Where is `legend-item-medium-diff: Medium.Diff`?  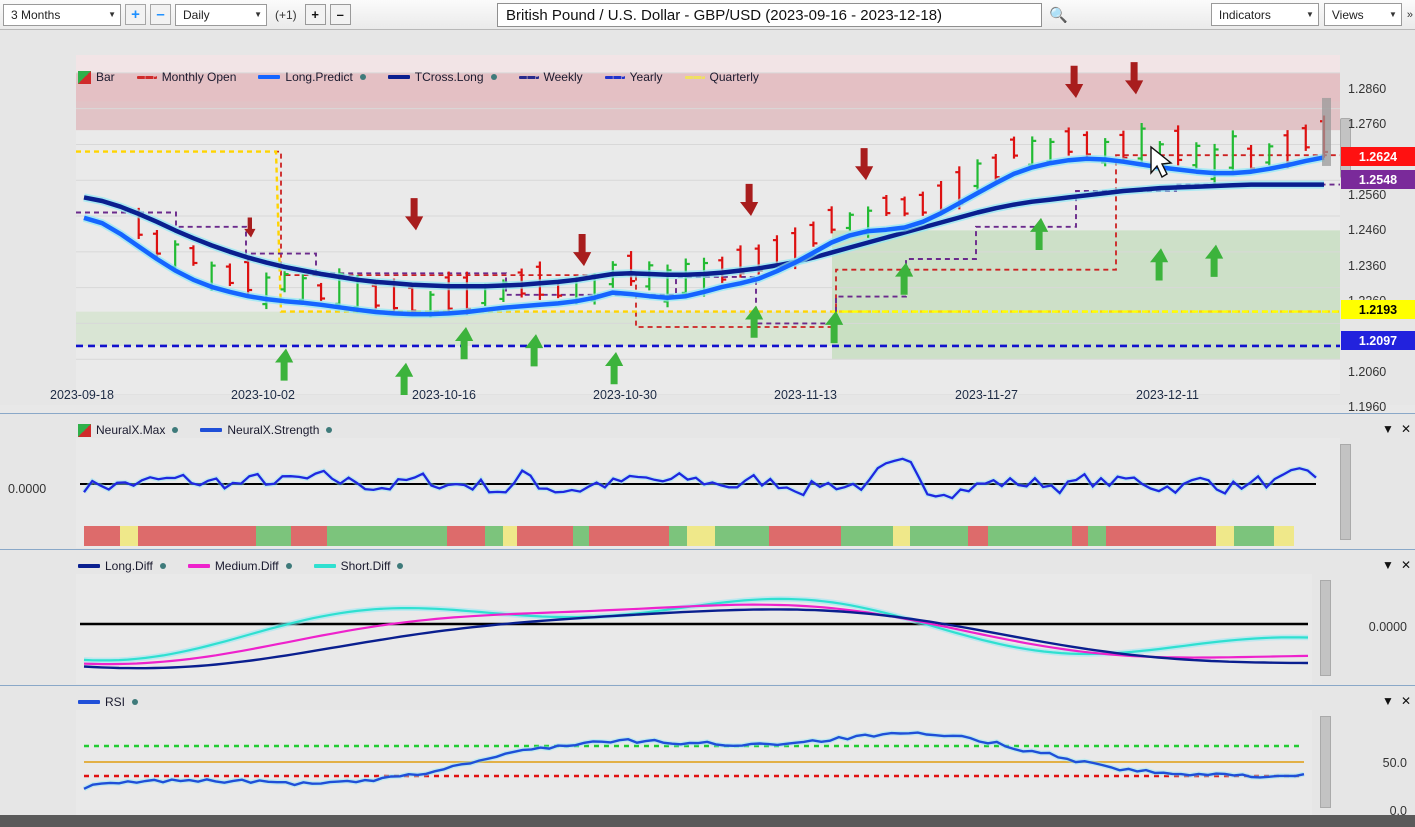
legend-item-medium-diff: Medium.Diff is located at coordinates (239, 566).